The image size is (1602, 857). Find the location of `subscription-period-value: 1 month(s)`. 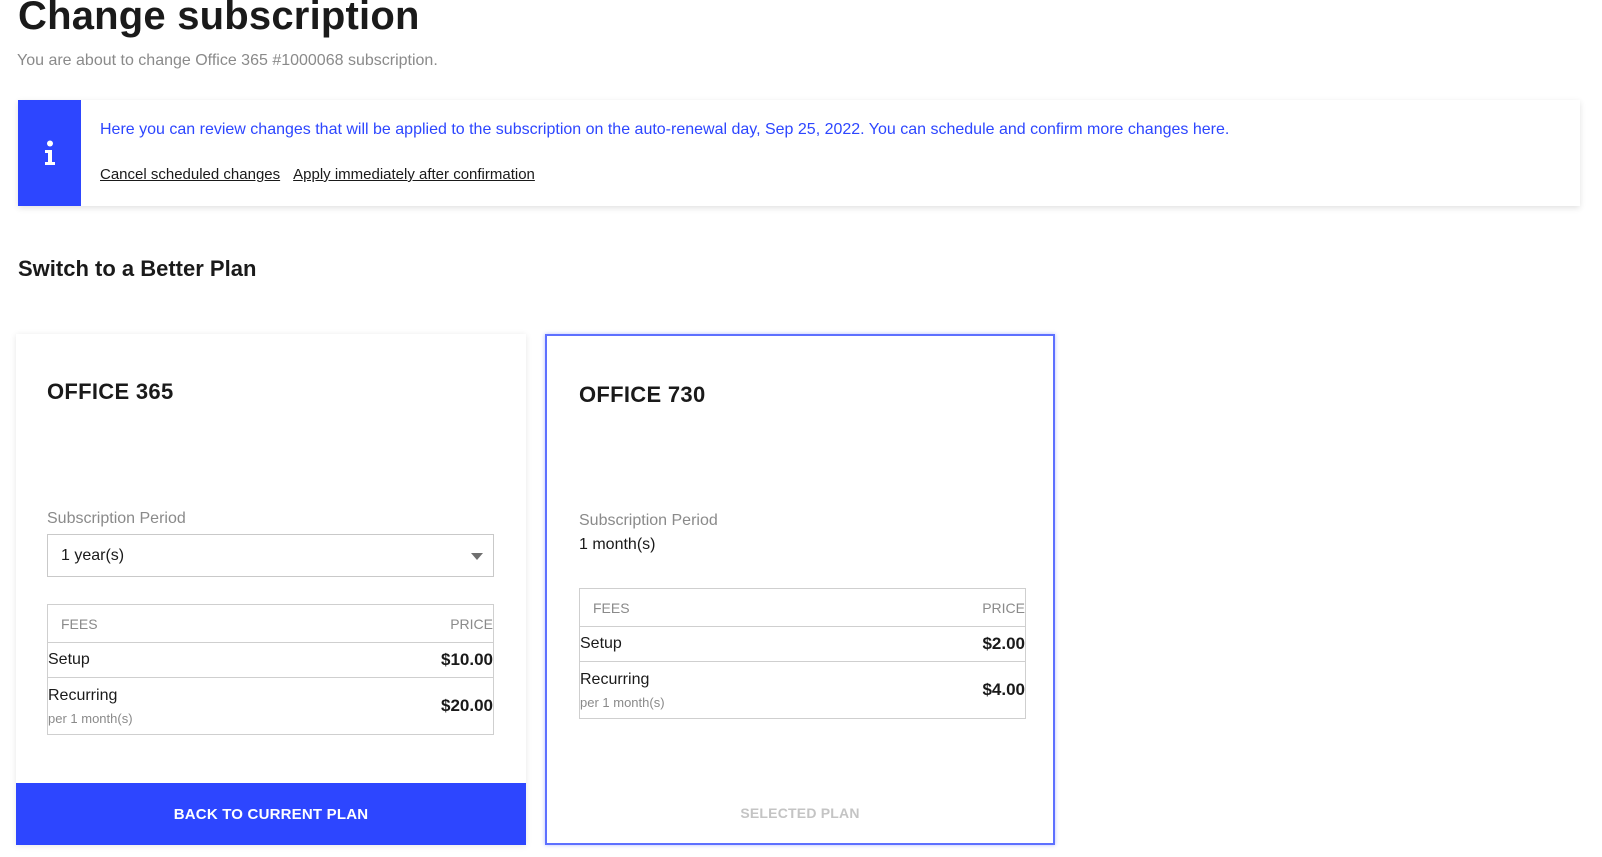

subscription-period-value: 1 month(s) is located at coordinates (617, 544).